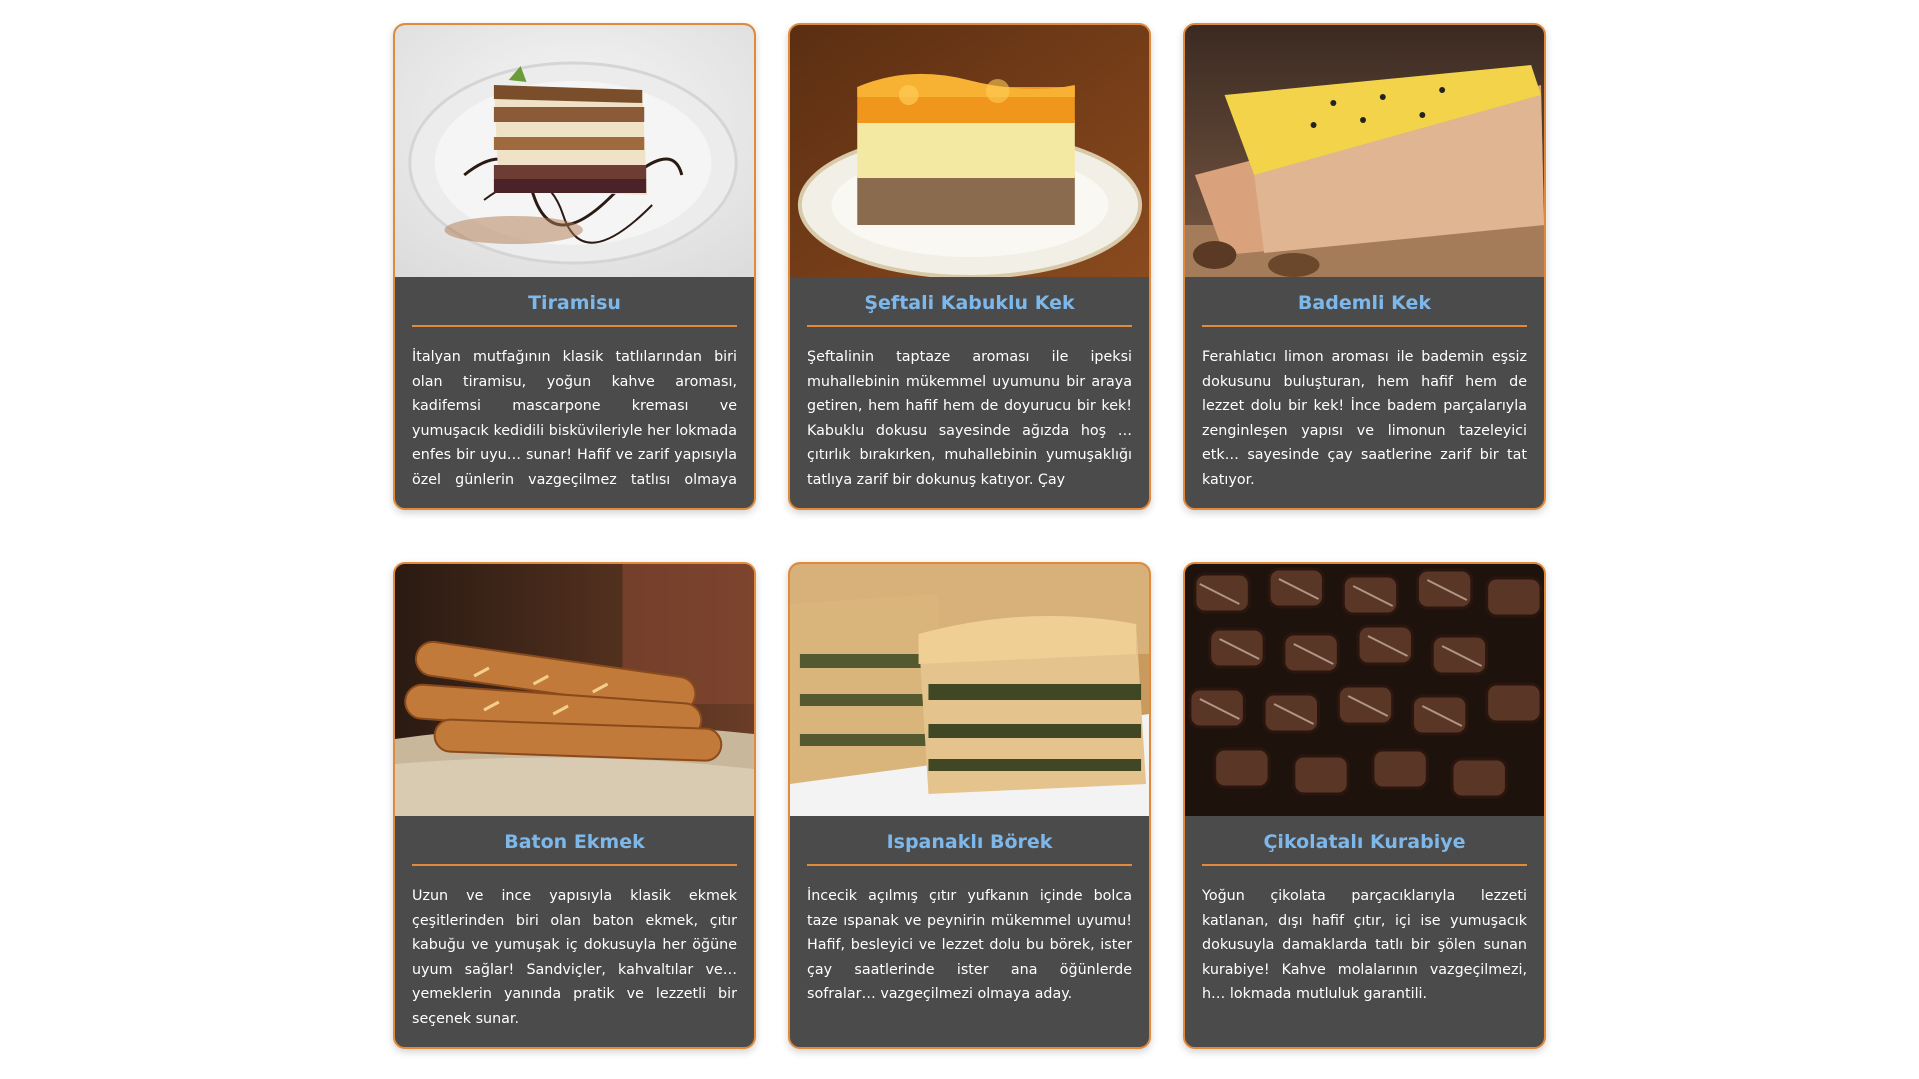 Image resolution: width=1919 pixels, height=1079 pixels. Describe the element at coordinates (1364, 690) in the screenshot. I see `chocolate-cookies-image` at that location.